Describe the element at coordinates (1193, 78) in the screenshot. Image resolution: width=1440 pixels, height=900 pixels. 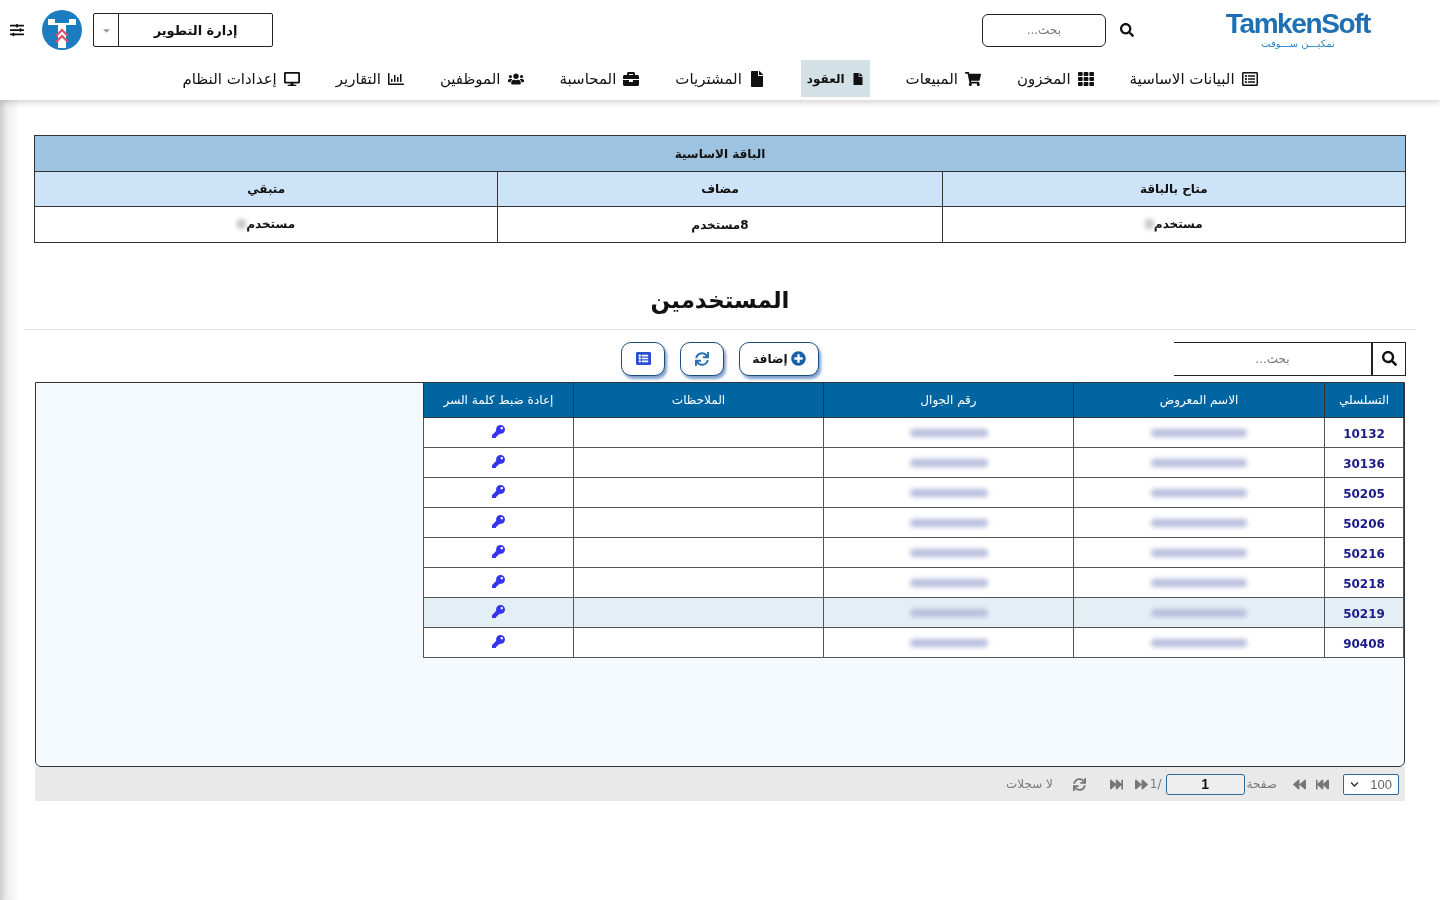
I see `nav-item: البيانات الاساسية` at that location.